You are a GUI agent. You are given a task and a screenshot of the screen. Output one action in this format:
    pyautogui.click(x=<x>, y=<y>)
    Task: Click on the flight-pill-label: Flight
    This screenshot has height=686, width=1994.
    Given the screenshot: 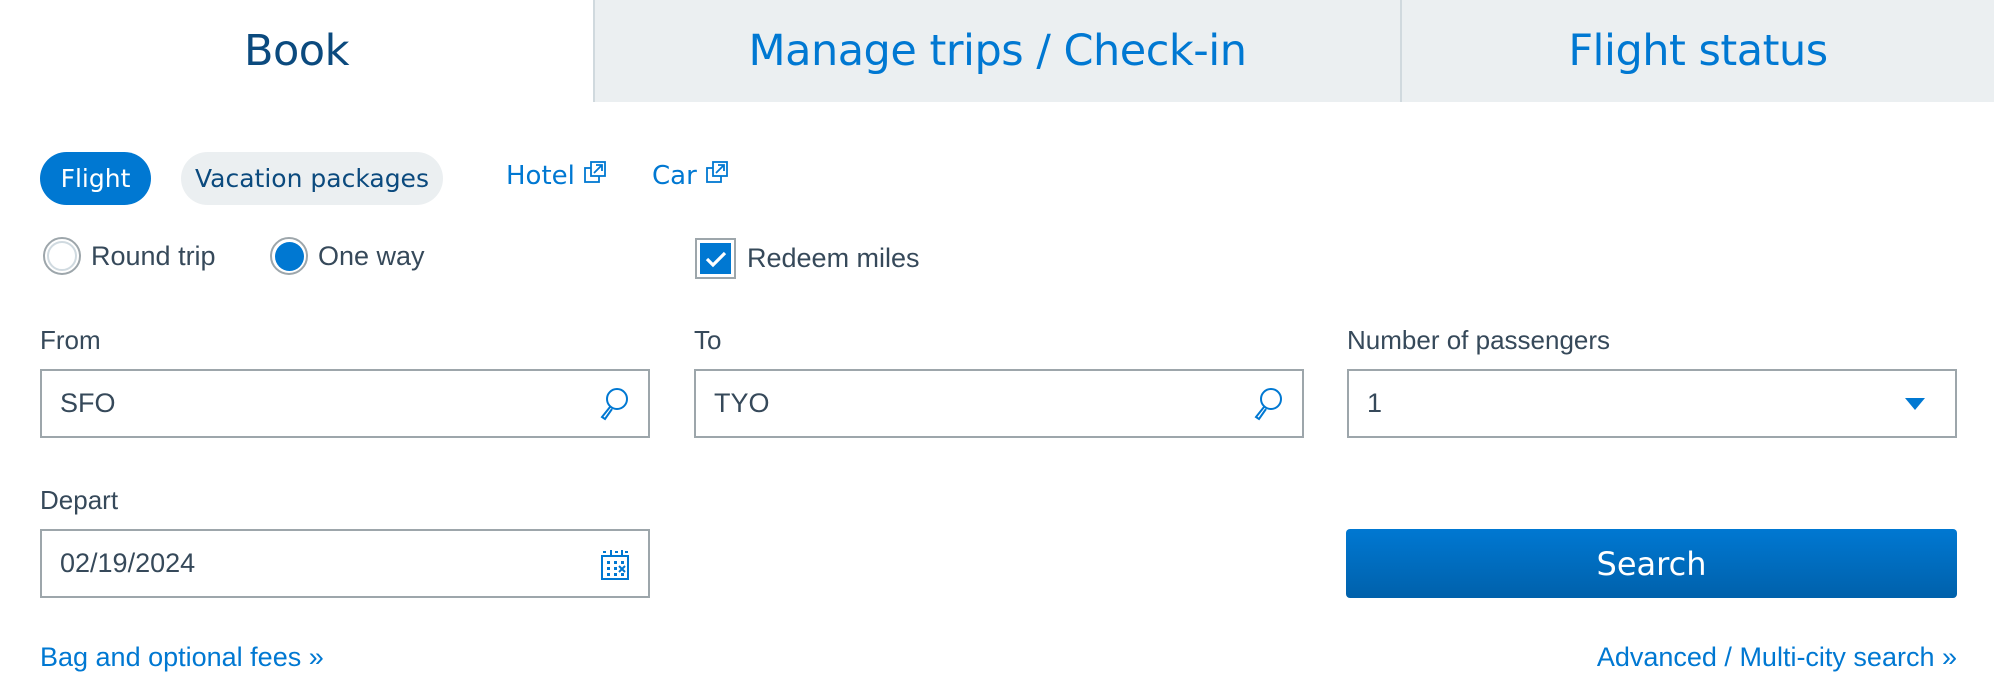 What is the action you would take?
    pyautogui.click(x=95, y=178)
    